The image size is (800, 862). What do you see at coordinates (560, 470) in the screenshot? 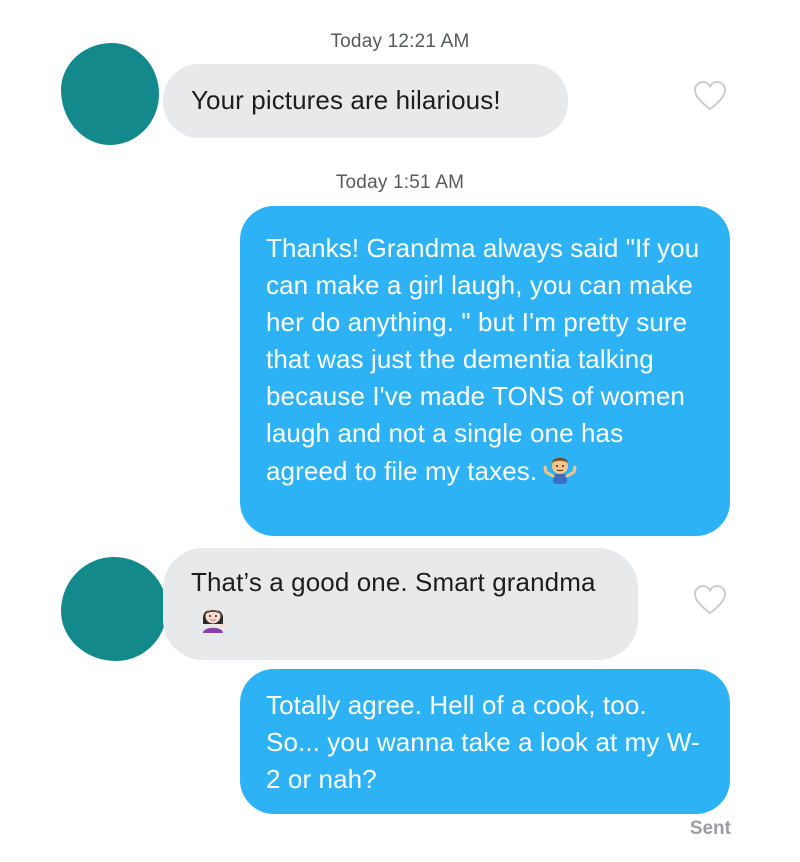
I see `person-shrugging-emoji` at bounding box center [560, 470].